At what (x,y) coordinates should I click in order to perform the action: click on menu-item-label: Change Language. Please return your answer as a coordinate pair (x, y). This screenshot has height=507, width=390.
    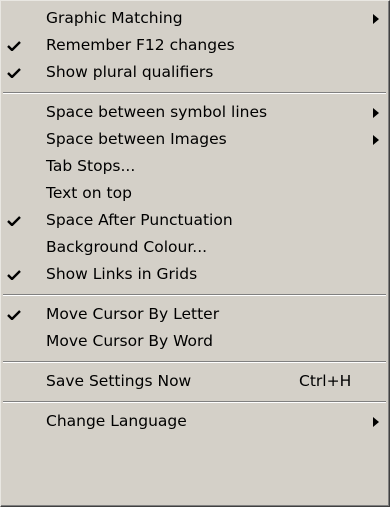
    Looking at the image, I should click on (116, 421).